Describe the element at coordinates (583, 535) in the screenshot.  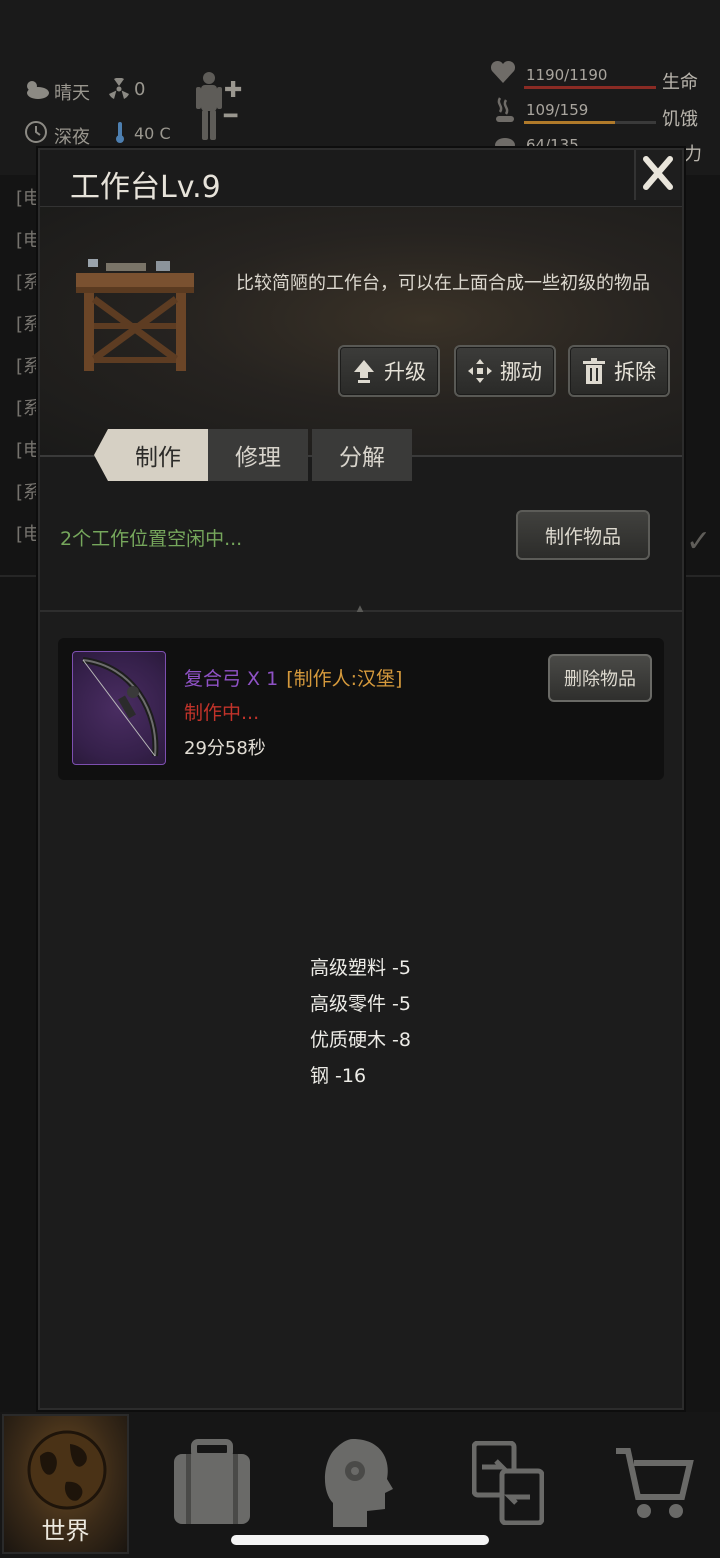
I see `make-item-button: 制作物品` at that location.